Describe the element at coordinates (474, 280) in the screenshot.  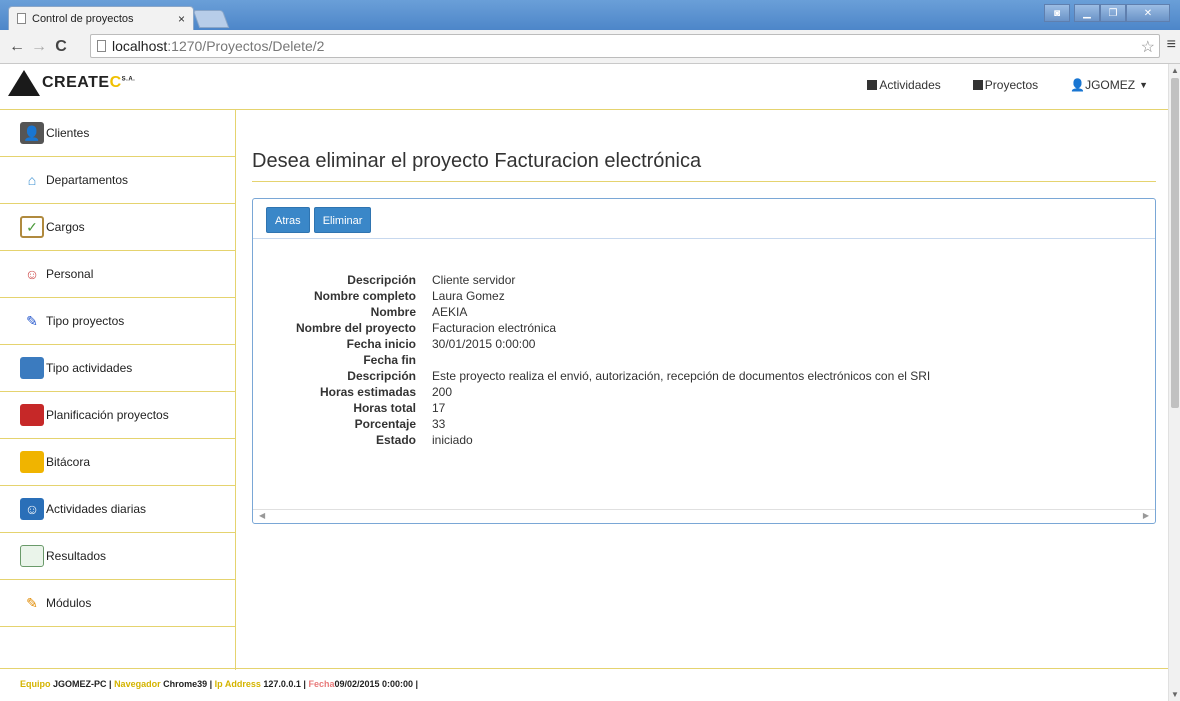
I see `detail-value: Cliente servidor` at that location.